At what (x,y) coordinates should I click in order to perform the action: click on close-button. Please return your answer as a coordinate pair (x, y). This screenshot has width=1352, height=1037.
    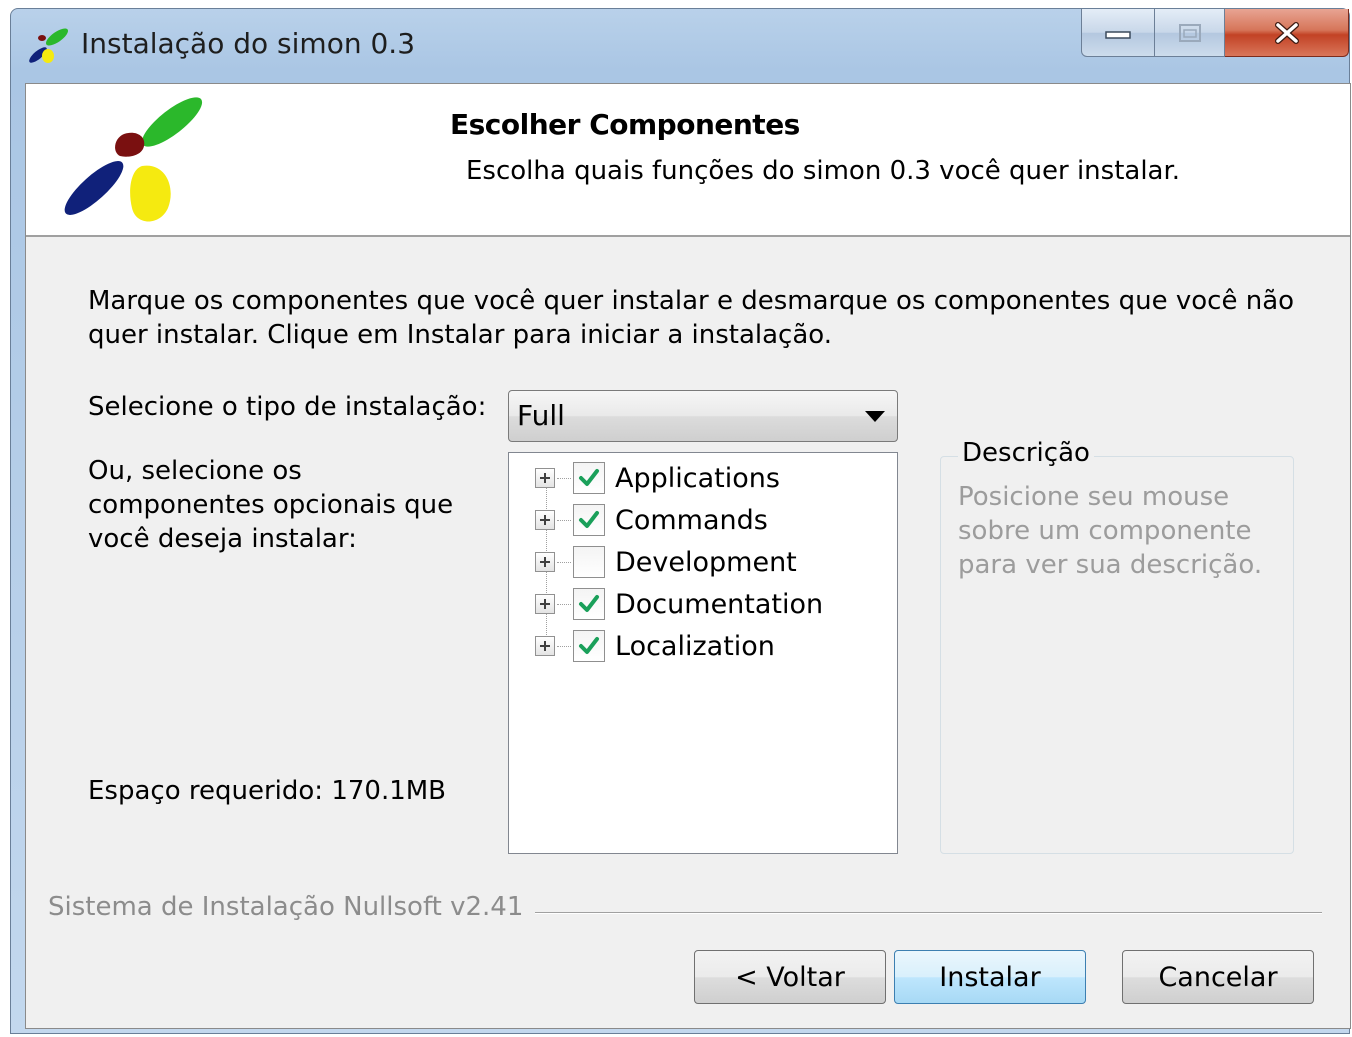
    Looking at the image, I should click on (1287, 33).